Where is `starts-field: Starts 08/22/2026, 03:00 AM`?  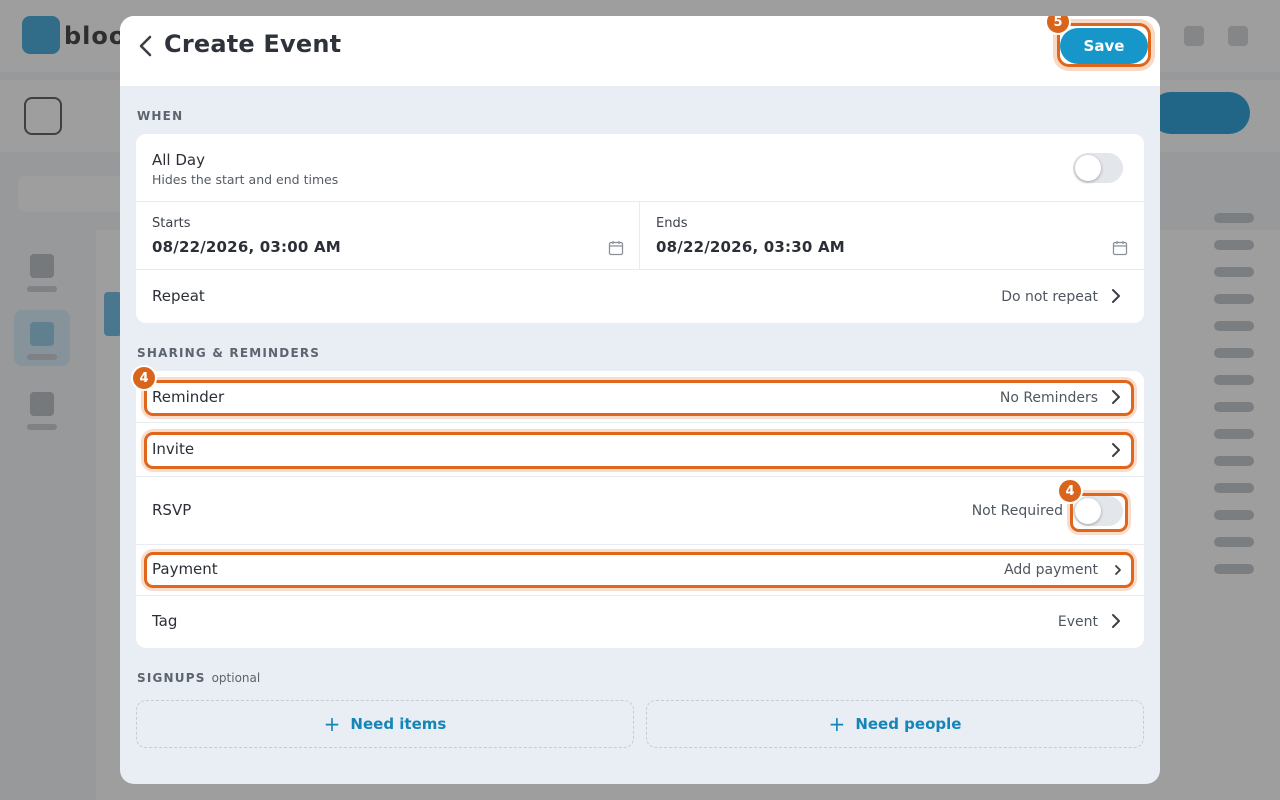 starts-field: Starts 08/22/2026, 03:00 AM is located at coordinates (388, 236).